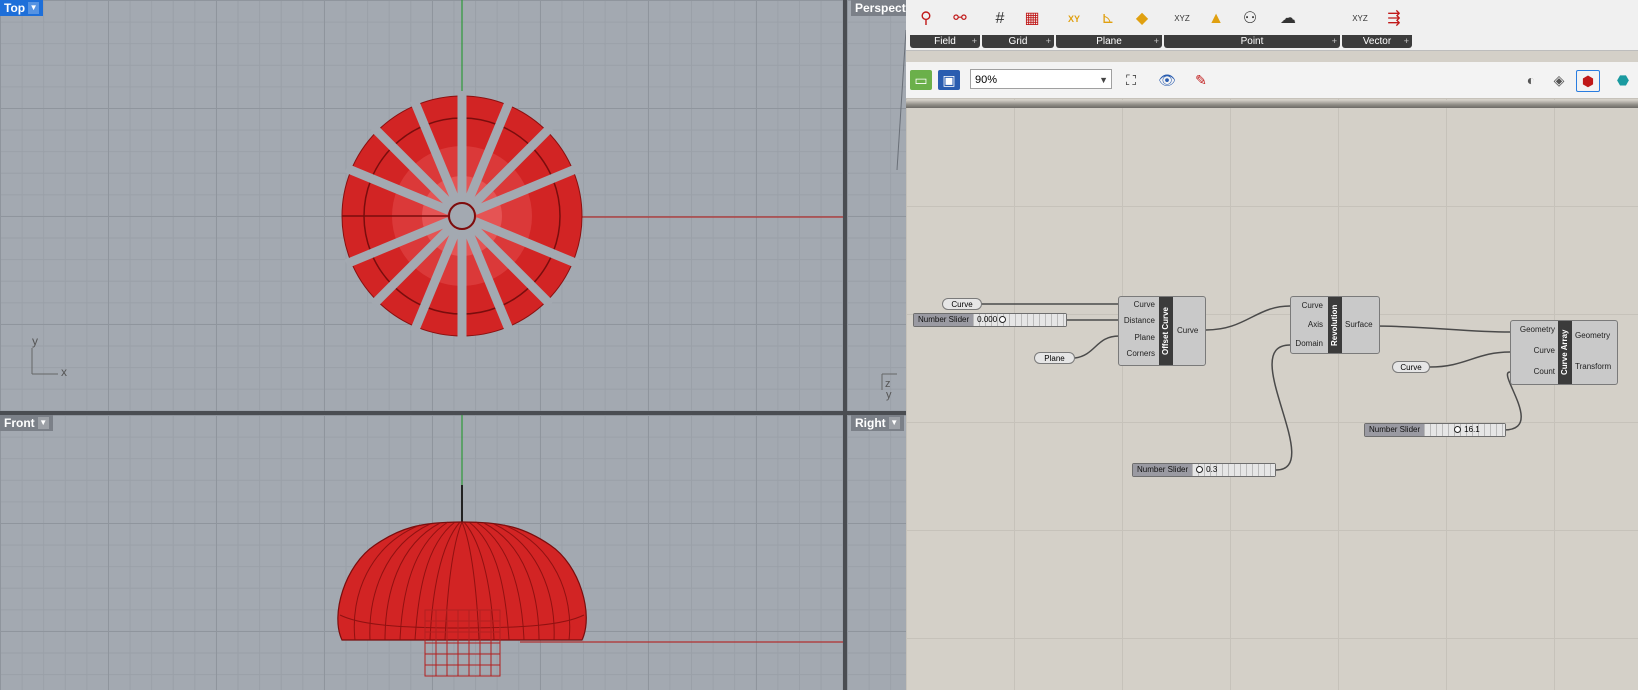  Describe the element at coordinates (876, 552) in the screenshot. I see `viewport-right: Right ▼` at that location.